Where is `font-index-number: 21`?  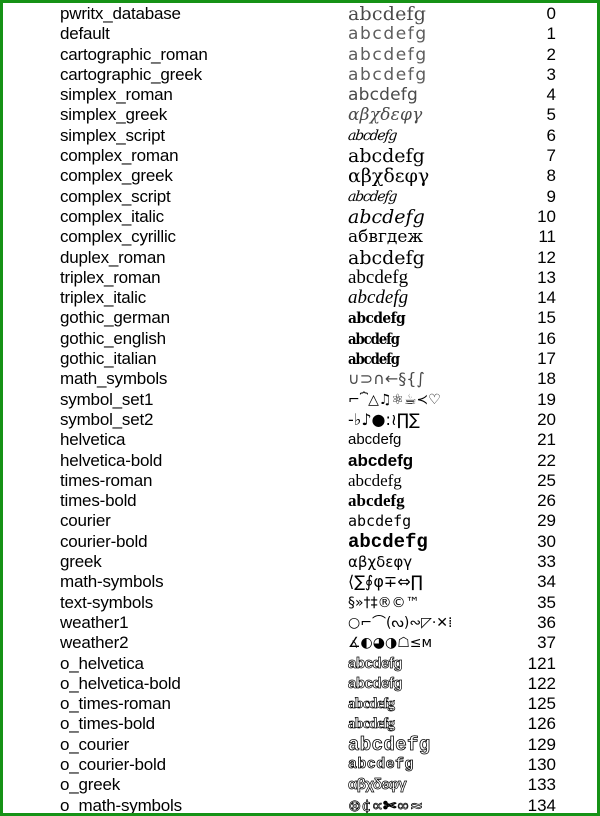 font-index-number: 21 is located at coordinates (546, 440).